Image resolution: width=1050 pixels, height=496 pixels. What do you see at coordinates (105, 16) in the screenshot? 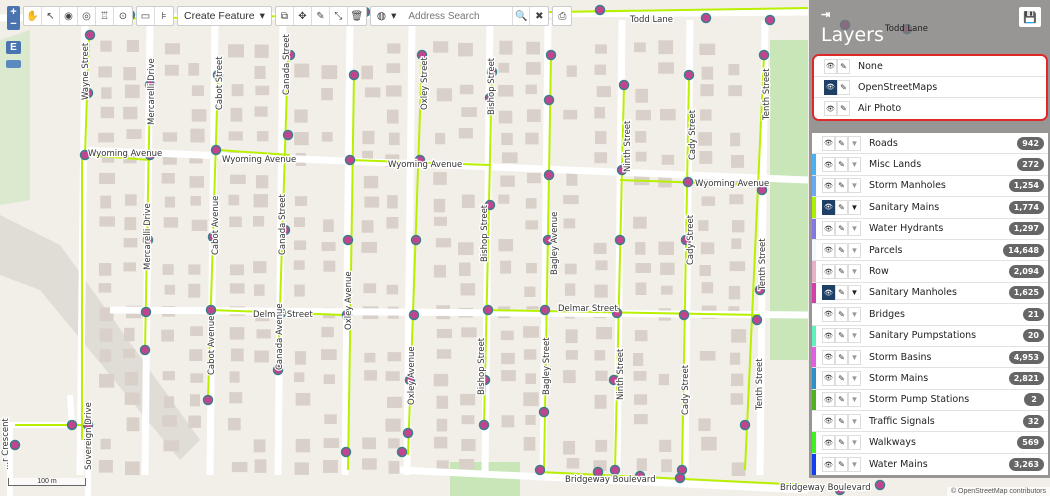
I see `select-feature-icon: ♖` at bounding box center [105, 16].